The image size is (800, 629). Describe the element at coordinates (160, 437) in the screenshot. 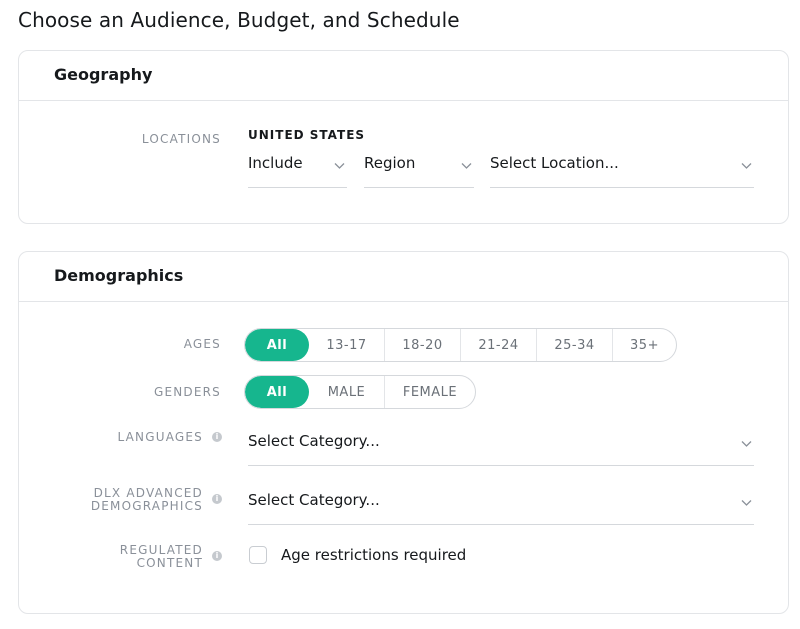

I see `languages-label: LANGUAGES` at that location.